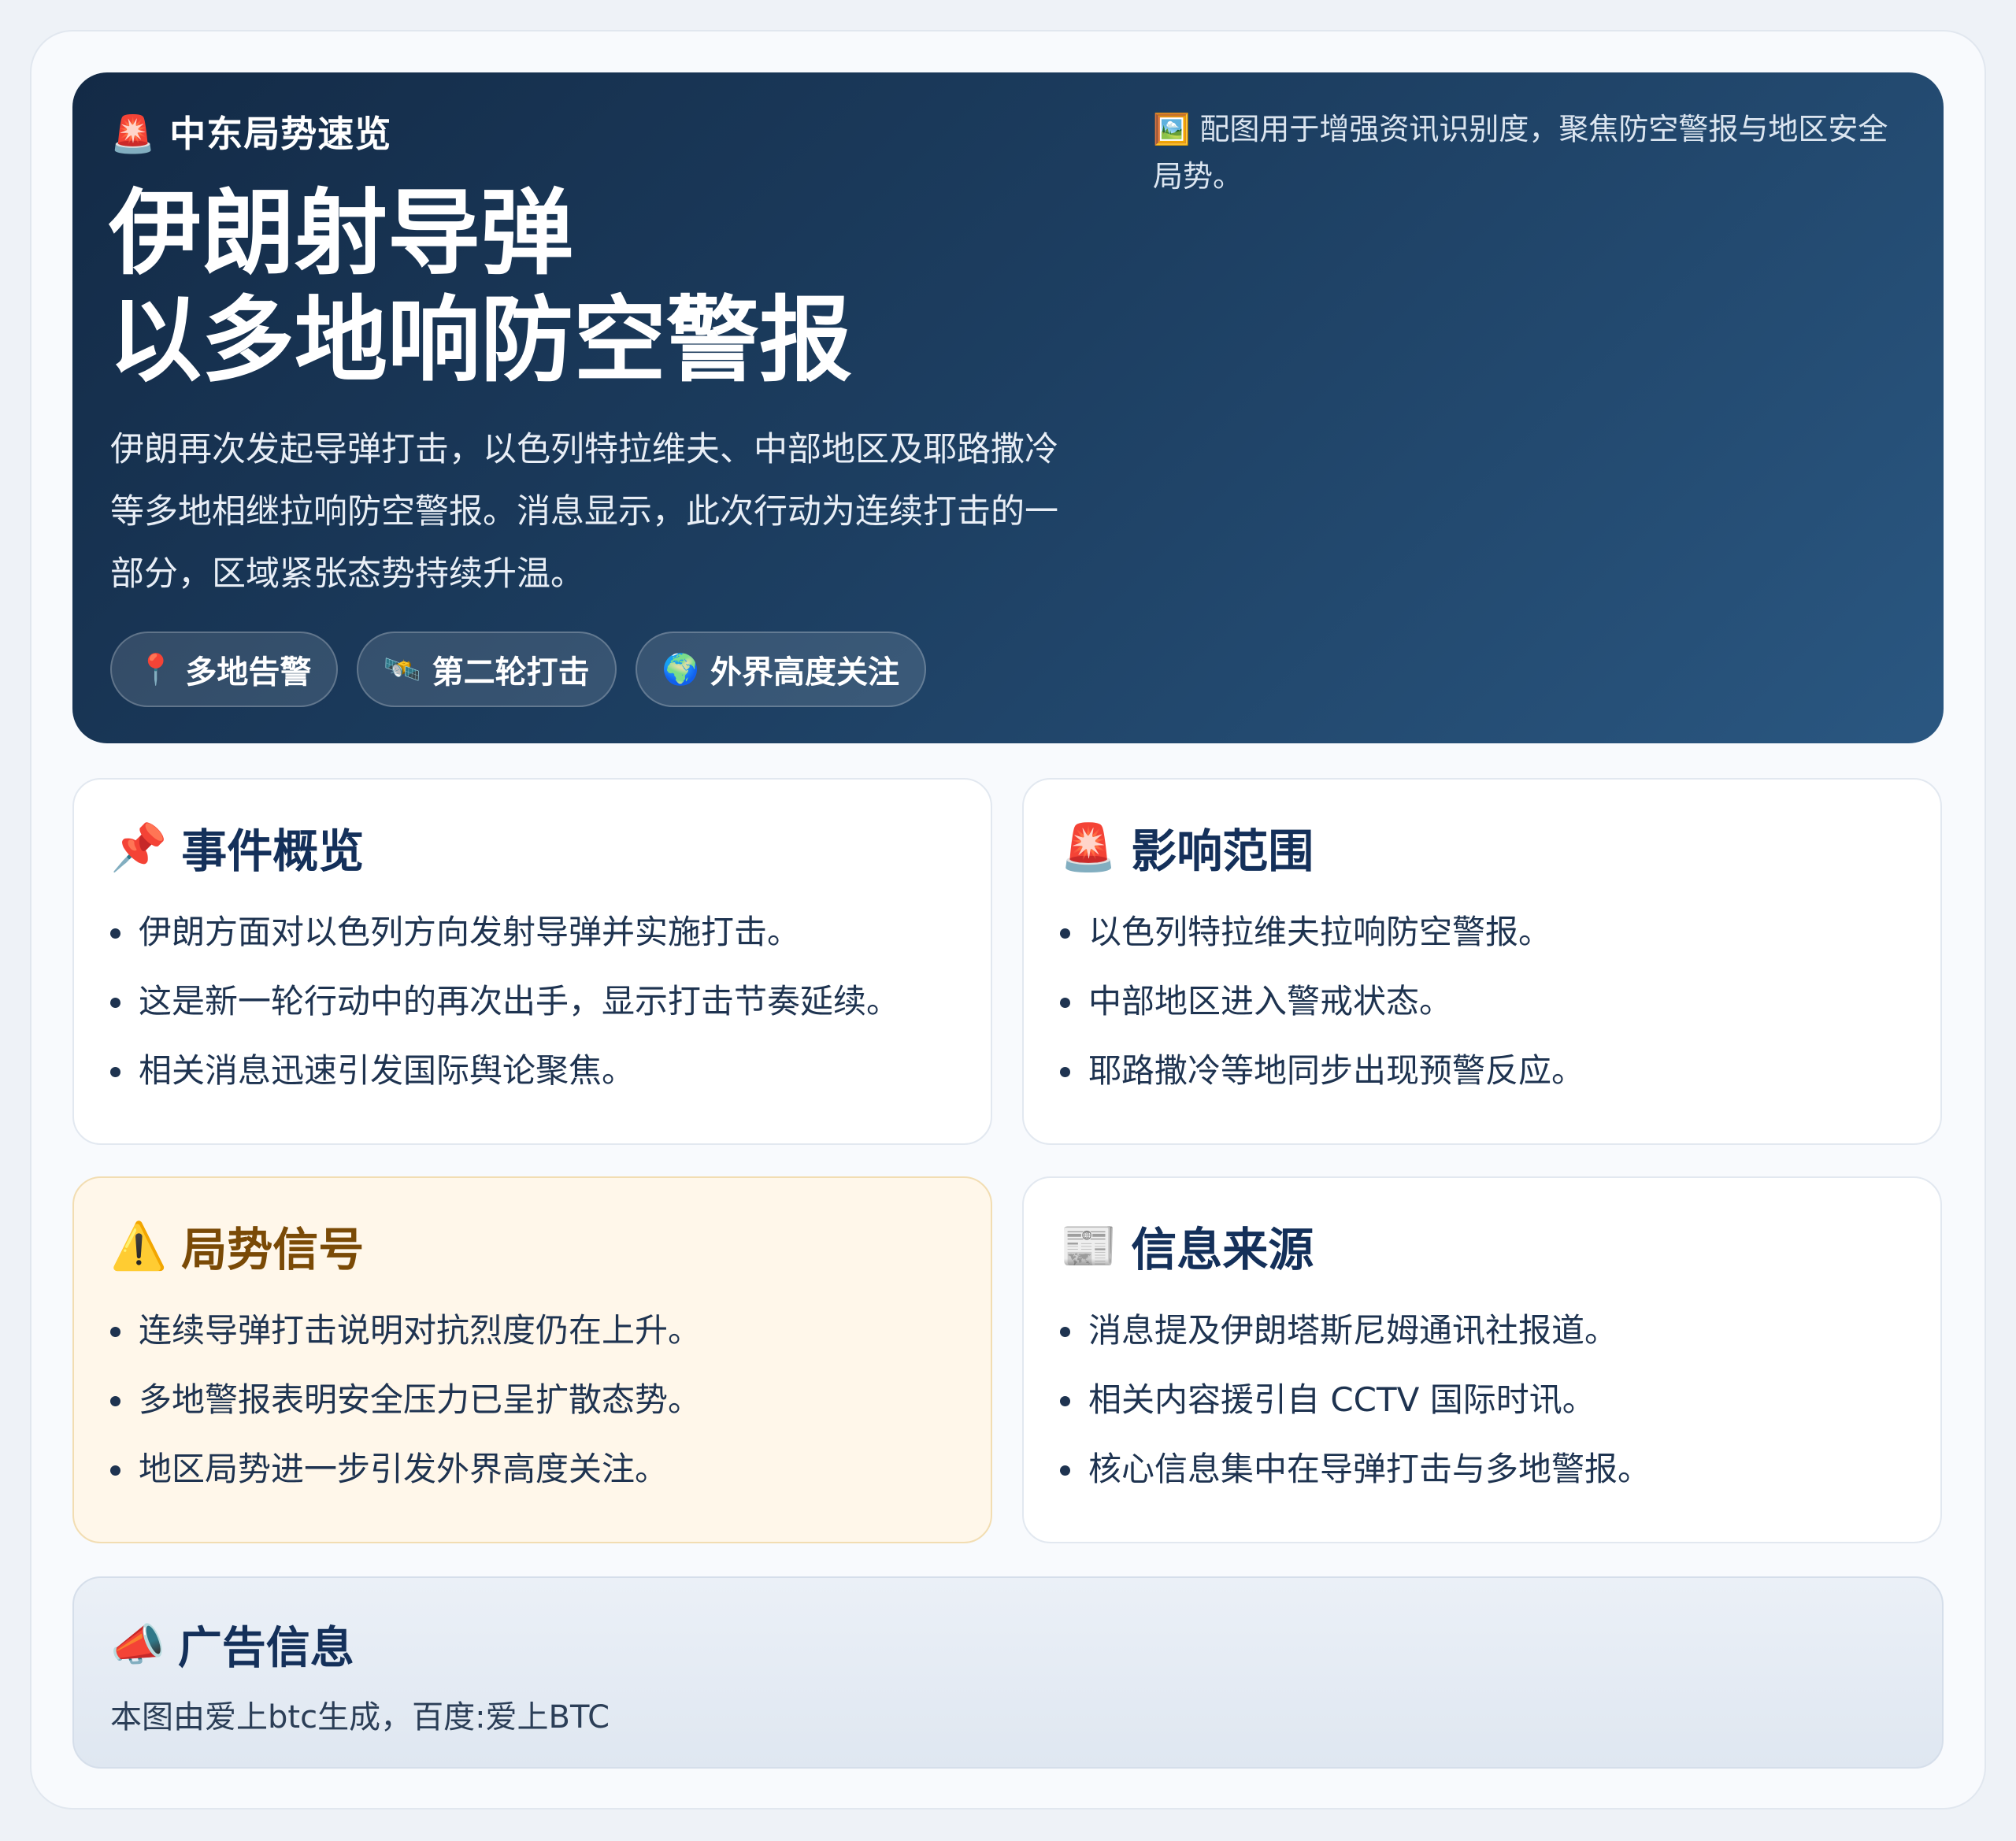 This screenshot has height=1841, width=2016. What do you see at coordinates (156, 669) in the screenshot?
I see `pin-icon: 📍` at bounding box center [156, 669].